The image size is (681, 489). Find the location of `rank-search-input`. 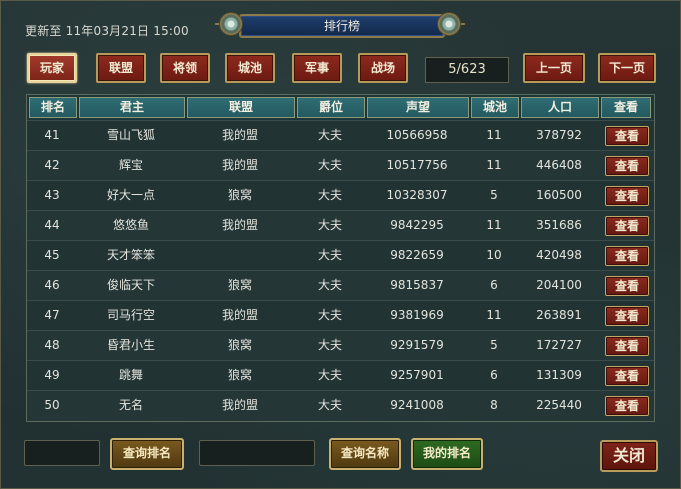

rank-search-input is located at coordinates (62, 453).